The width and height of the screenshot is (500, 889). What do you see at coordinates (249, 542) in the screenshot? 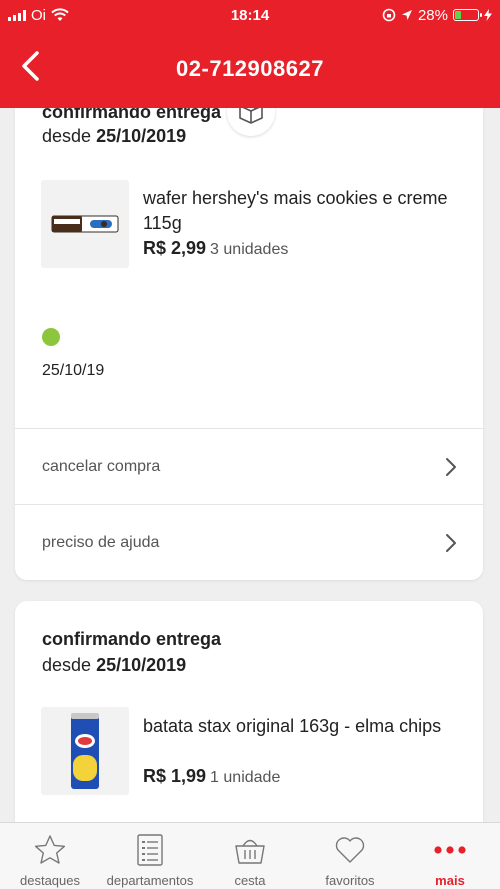
I see `need-help-button: preciso de ajuda` at bounding box center [249, 542].